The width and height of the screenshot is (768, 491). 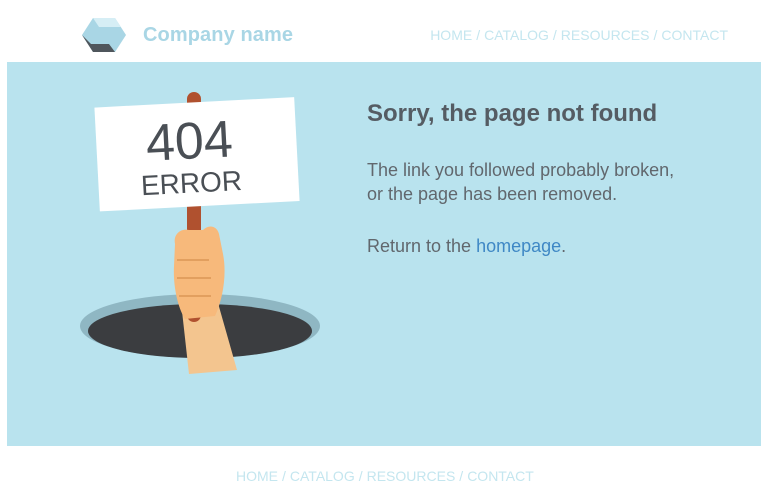 What do you see at coordinates (422, 246) in the screenshot?
I see `return-prefix: Return to the` at bounding box center [422, 246].